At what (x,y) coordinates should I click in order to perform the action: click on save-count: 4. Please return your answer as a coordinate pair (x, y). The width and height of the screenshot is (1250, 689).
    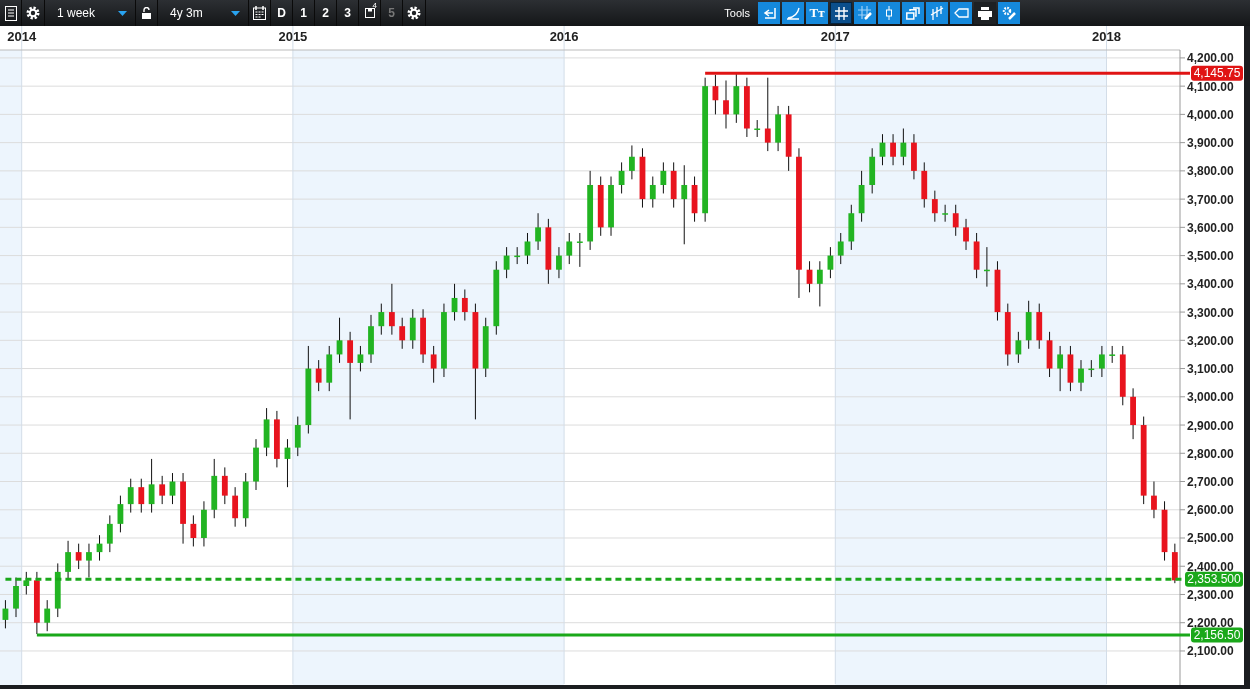
    Looking at the image, I should click on (374, 5).